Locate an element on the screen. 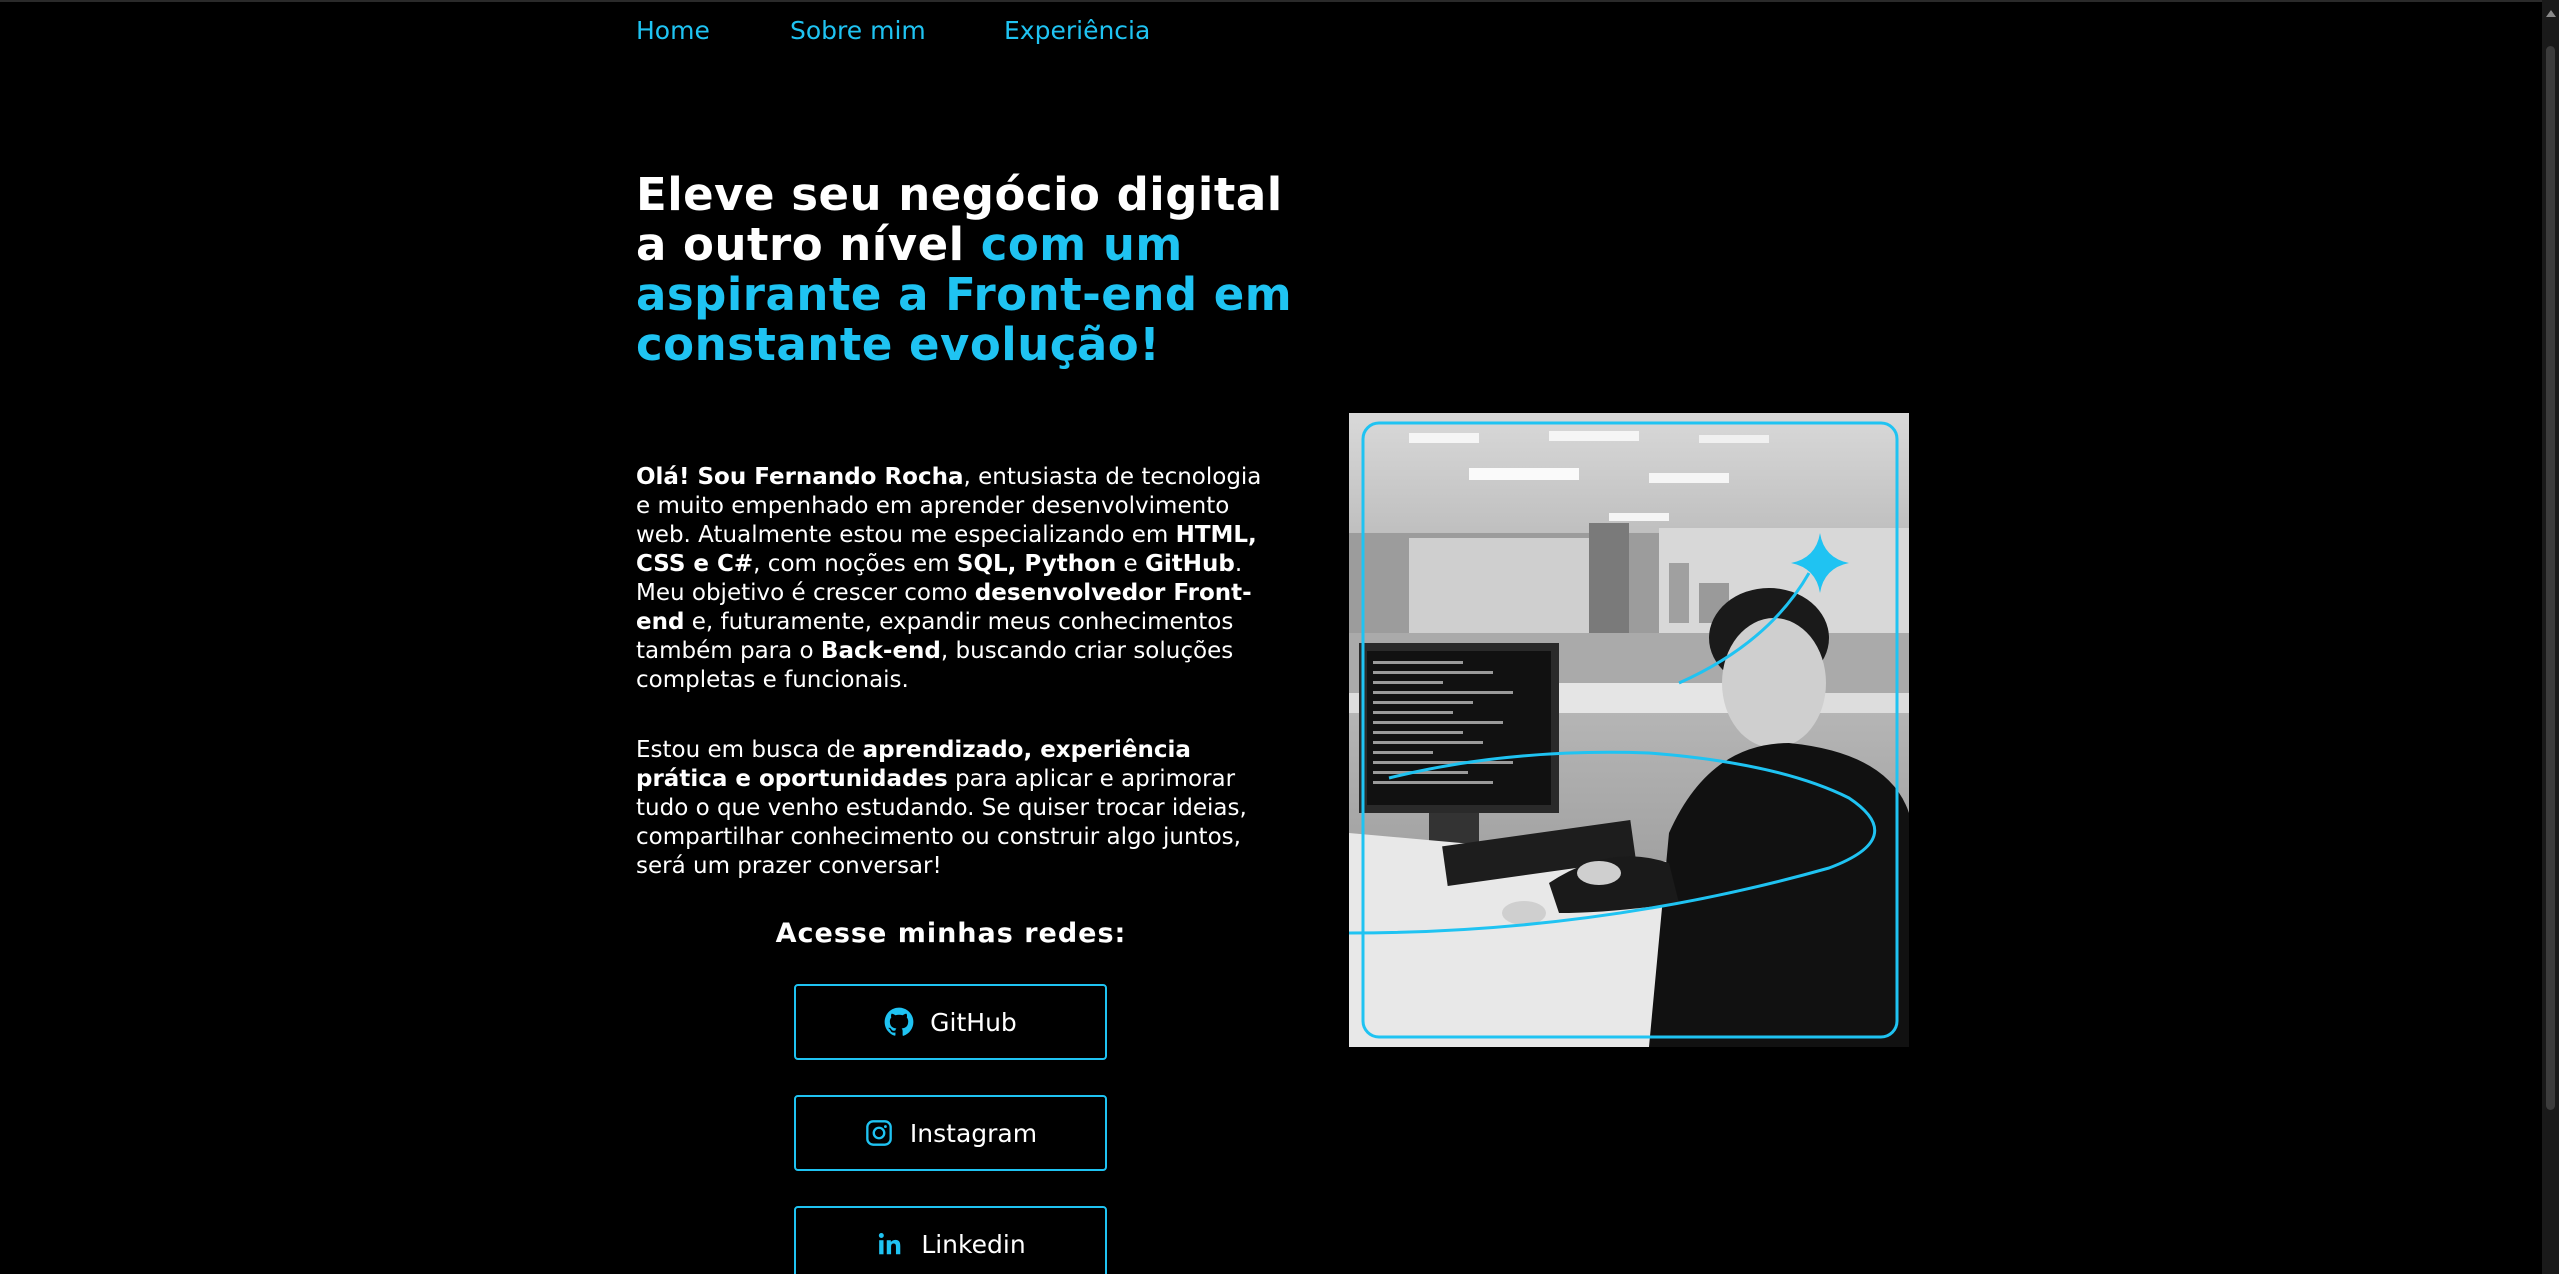  scrollbar-thumb is located at coordinates (2550, 578).